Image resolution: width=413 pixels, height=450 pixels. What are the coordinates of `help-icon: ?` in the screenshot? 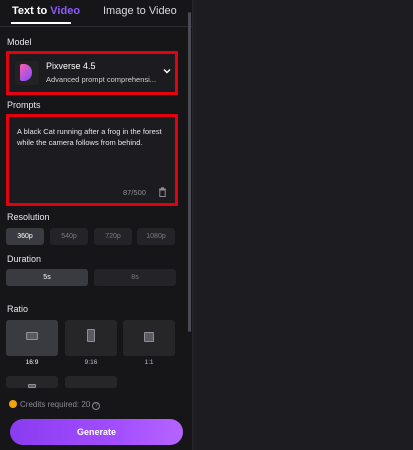 It's located at (96, 406).